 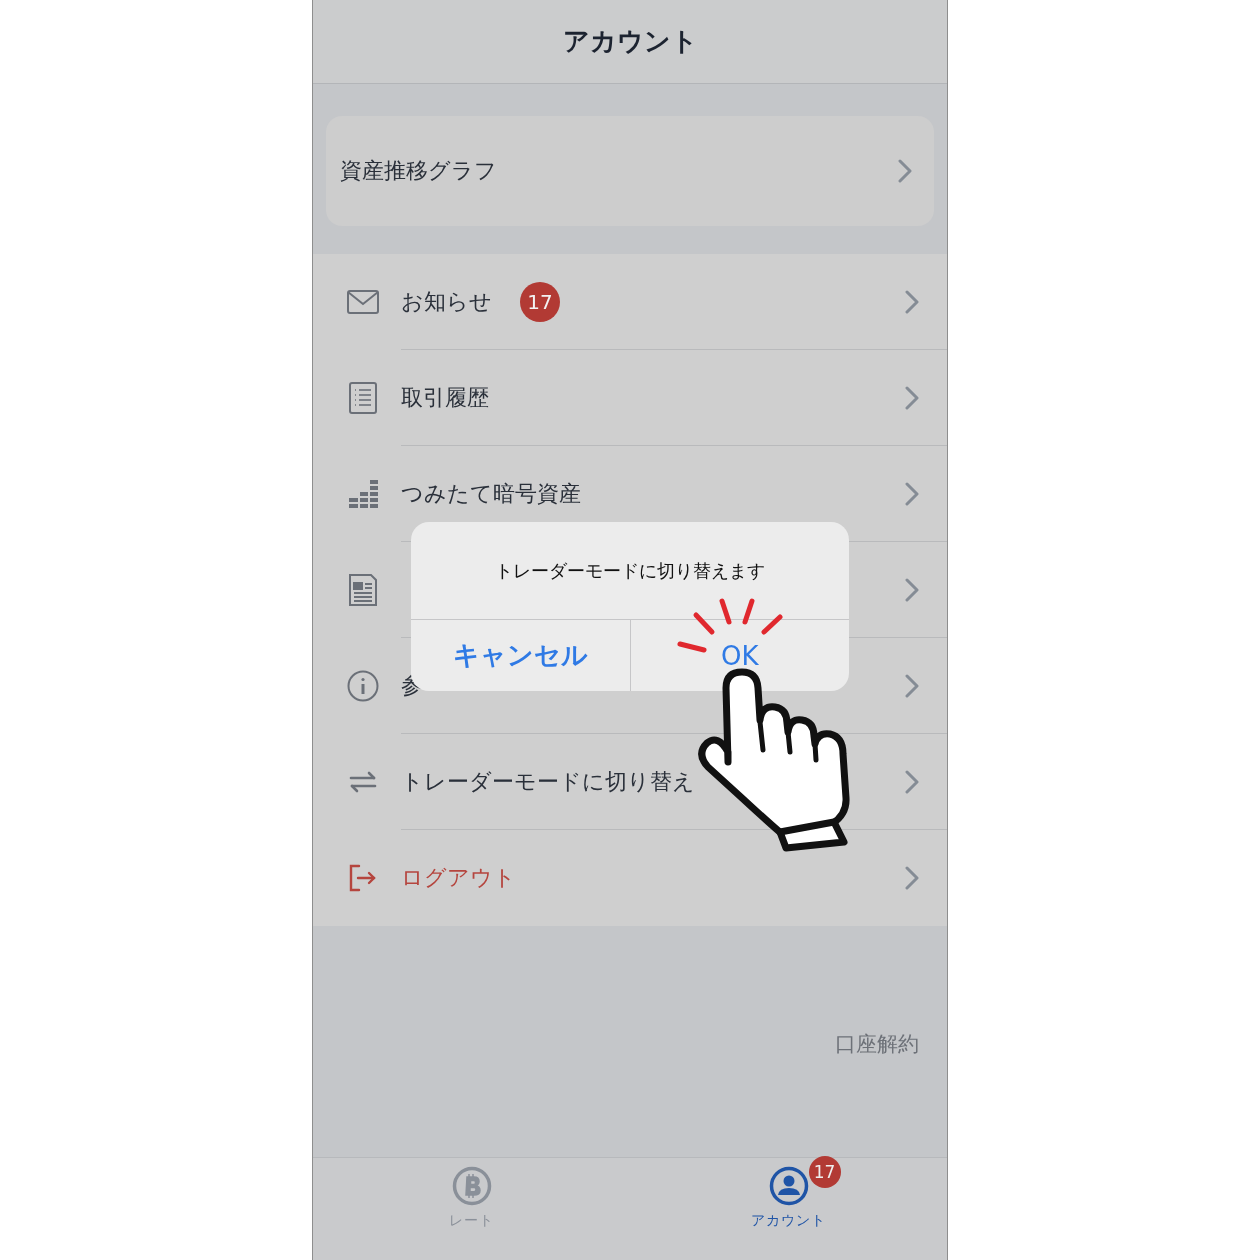 What do you see at coordinates (446, 301) in the screenshot?
I see `menu-label: お知らせ` at bounding box center [446, 301].